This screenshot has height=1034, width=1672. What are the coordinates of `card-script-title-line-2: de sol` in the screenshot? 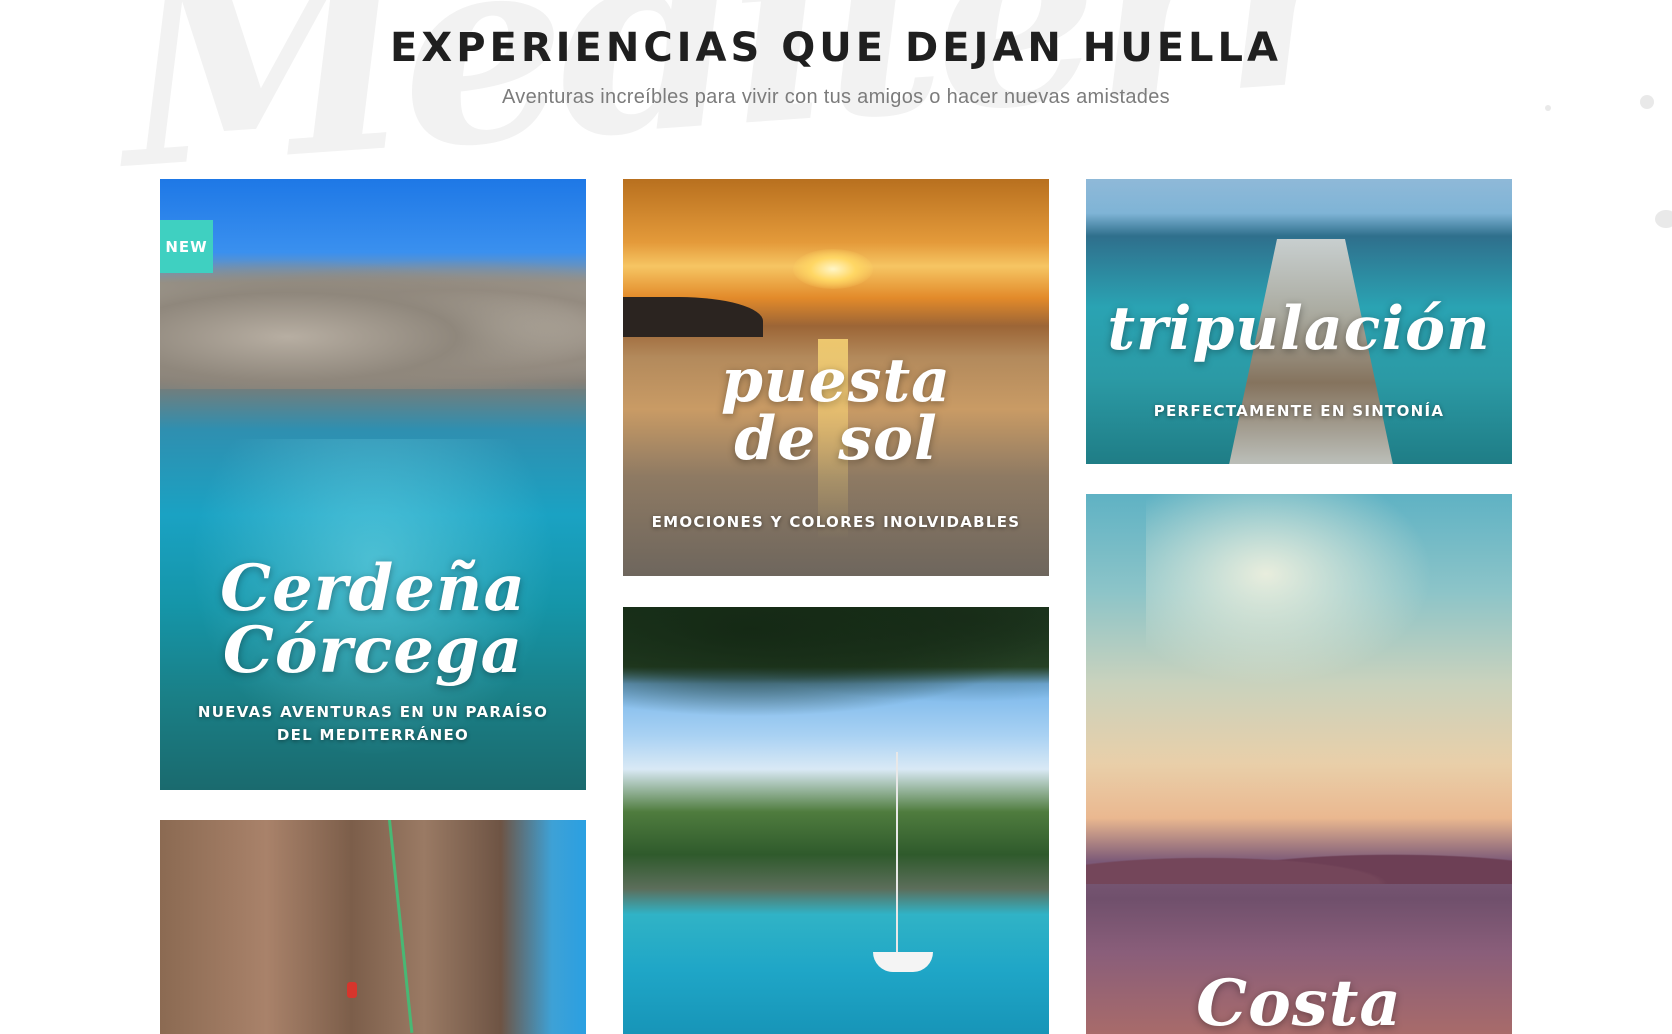 It's located at (836, 439).